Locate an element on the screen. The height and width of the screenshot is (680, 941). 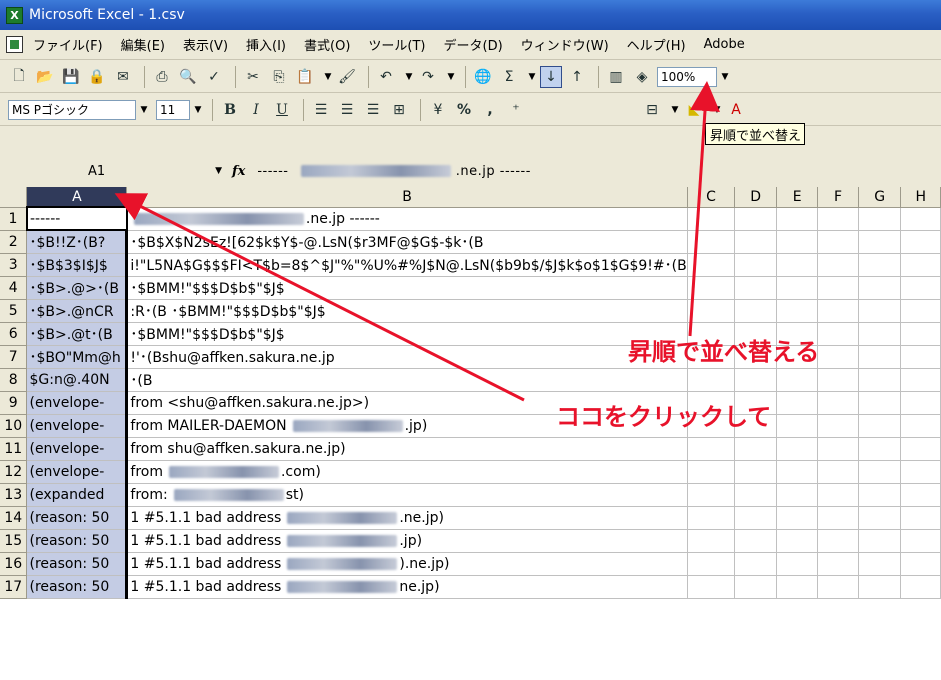
font-name-select: MS Pゴシック is located at coordinates (72, 109).